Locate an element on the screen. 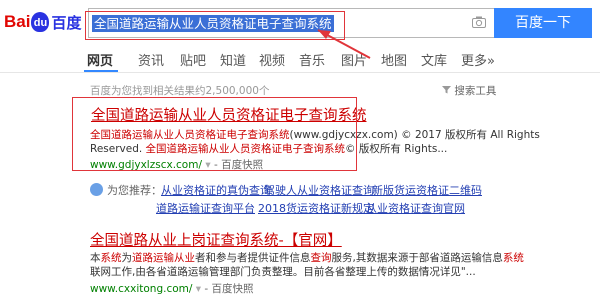 The width and height of the screenshot is (600, 301). recommend-label: 为您推荐： is located at coordinates (134, 190).